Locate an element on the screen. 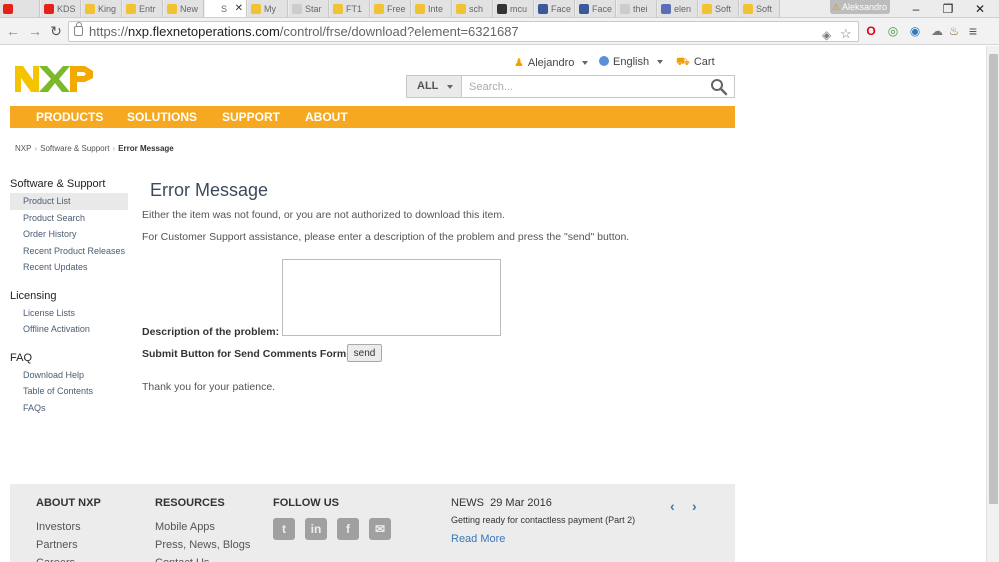  browser-tab: Inte is located at coordinates (432, 8).